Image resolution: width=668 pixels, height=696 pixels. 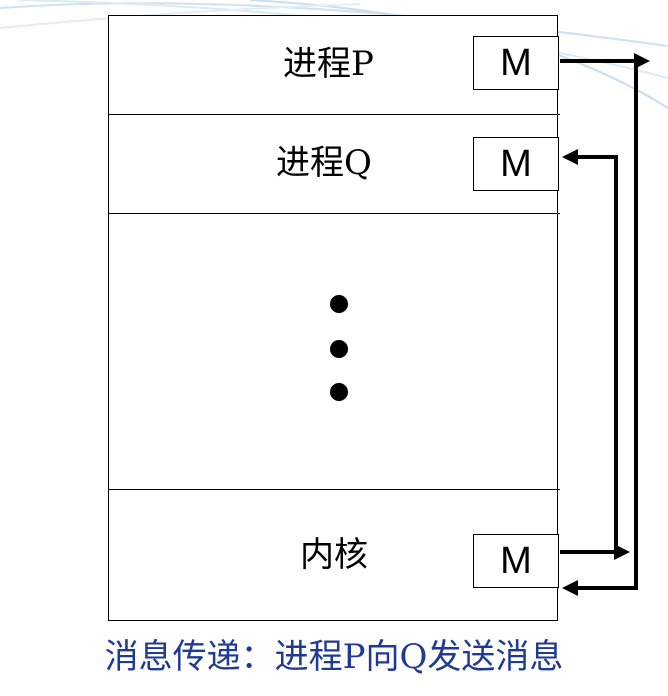 I want to click on arrowhead-p-right, so click(x=642, y=61).